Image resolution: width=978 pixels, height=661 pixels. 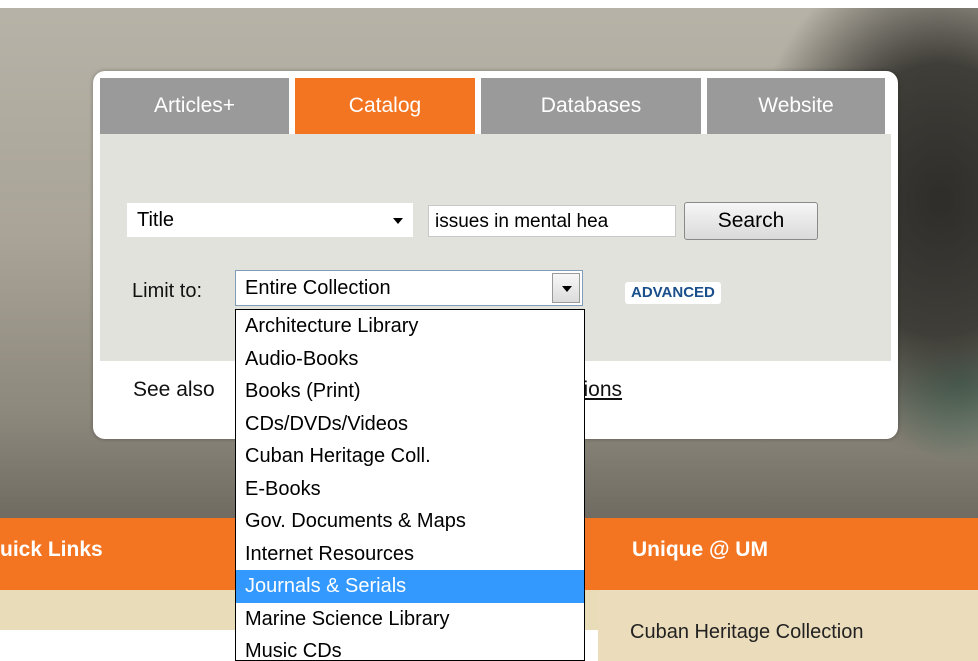 I want to click on dropdown-option: CDs/DVDs/Videos, so click(x=410, y=424).